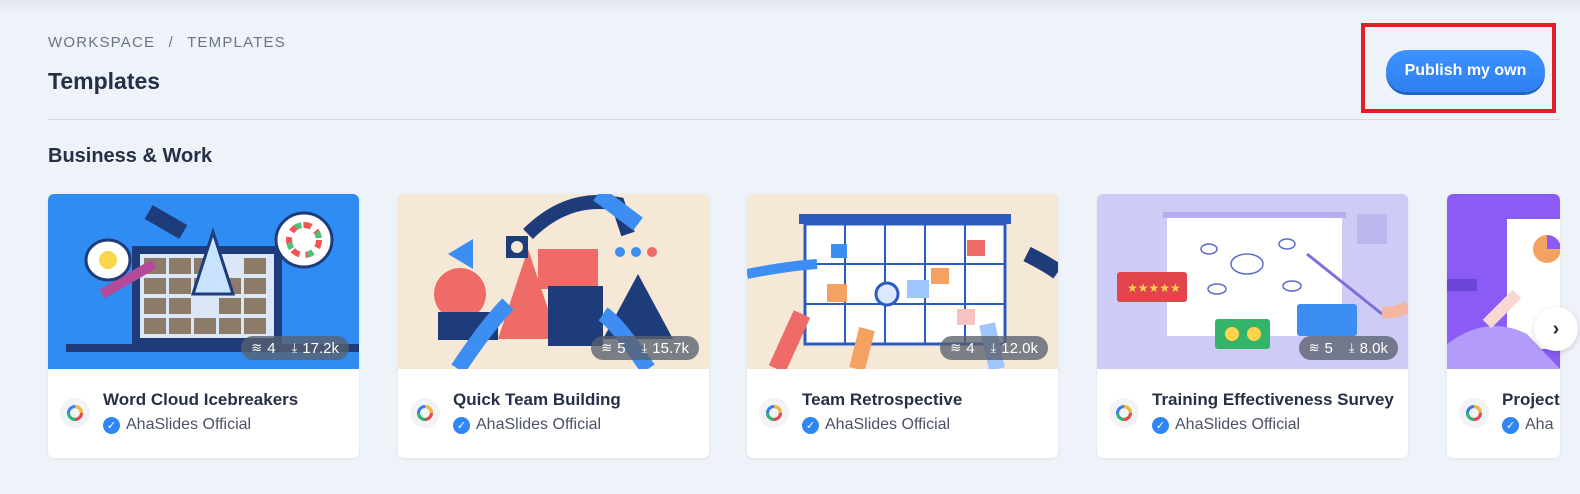 The width and height of the screenshot is (1580, 494). Describe the element at coordinates (553, 281) in the screenshot. I see `template-thumbnail: ≋ 5 ⤓ 15.7k` at that location.